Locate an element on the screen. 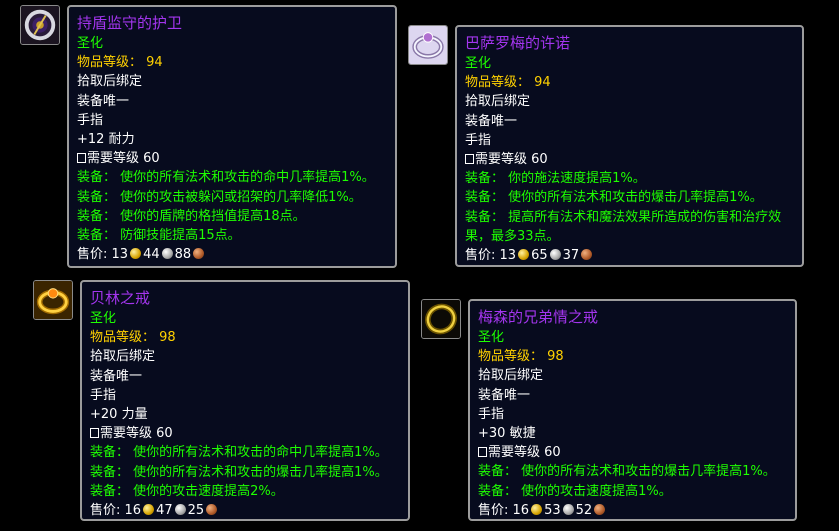 This screenshot has width=839, height=531. equip-effect: 装备： 使你的攻击速度提高1%。 is located at coordinates (575, 491).